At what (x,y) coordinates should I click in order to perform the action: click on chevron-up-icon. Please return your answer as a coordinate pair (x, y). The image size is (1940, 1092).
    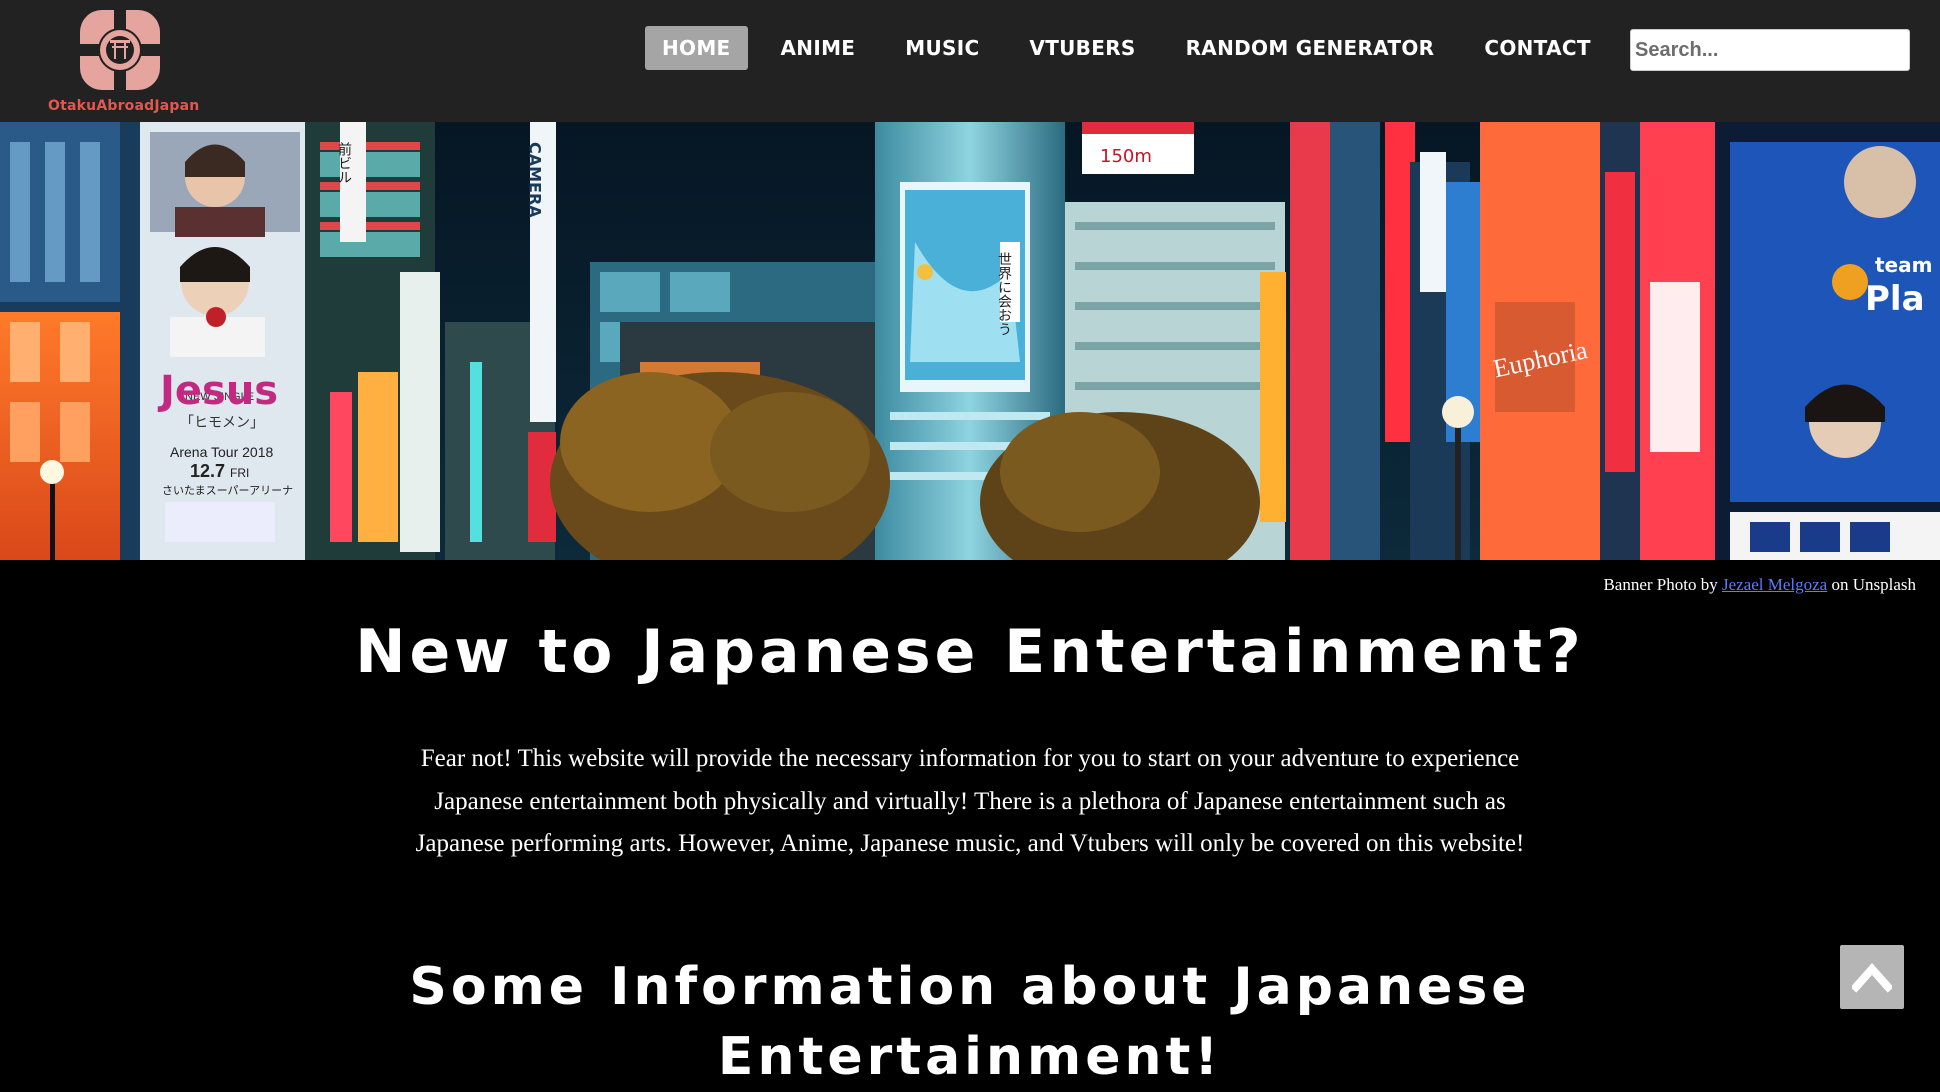
    Looking at the image, I should click on (1872, 977).